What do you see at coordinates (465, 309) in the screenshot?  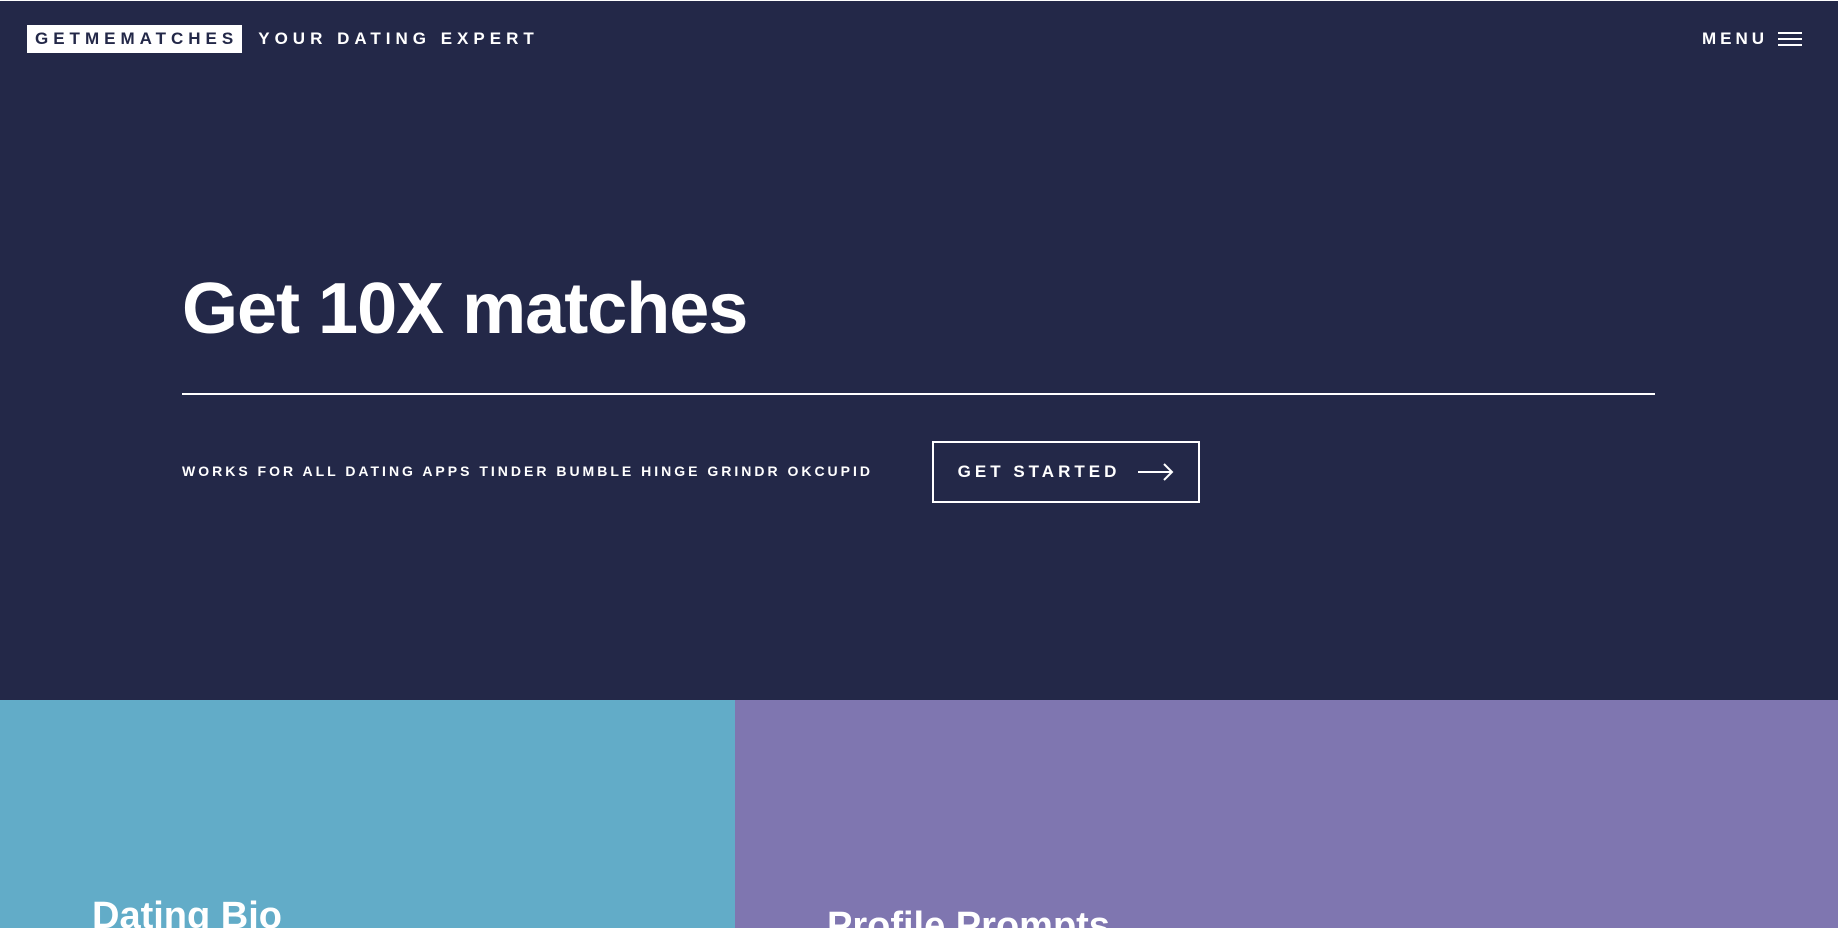 I see `hero-headline: Get 10X matches` at bounding box center [465, 309].